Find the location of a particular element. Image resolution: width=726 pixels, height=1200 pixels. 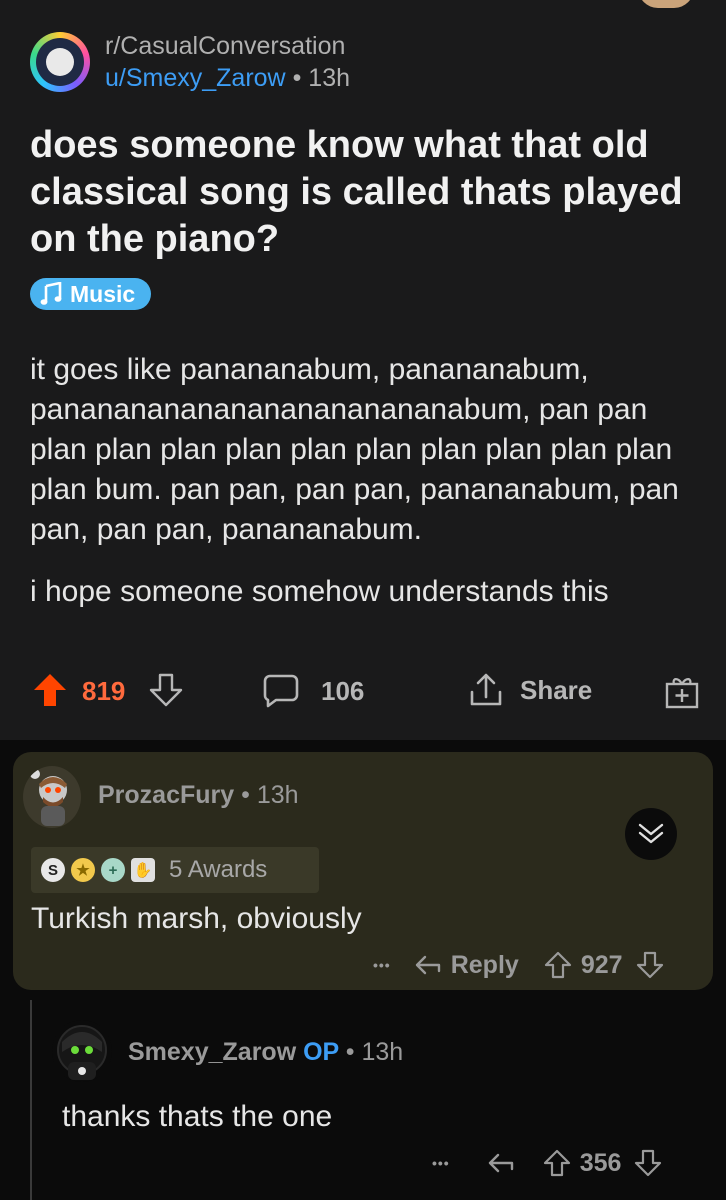

comment-downvote-button is located at coordinates (650, 965).